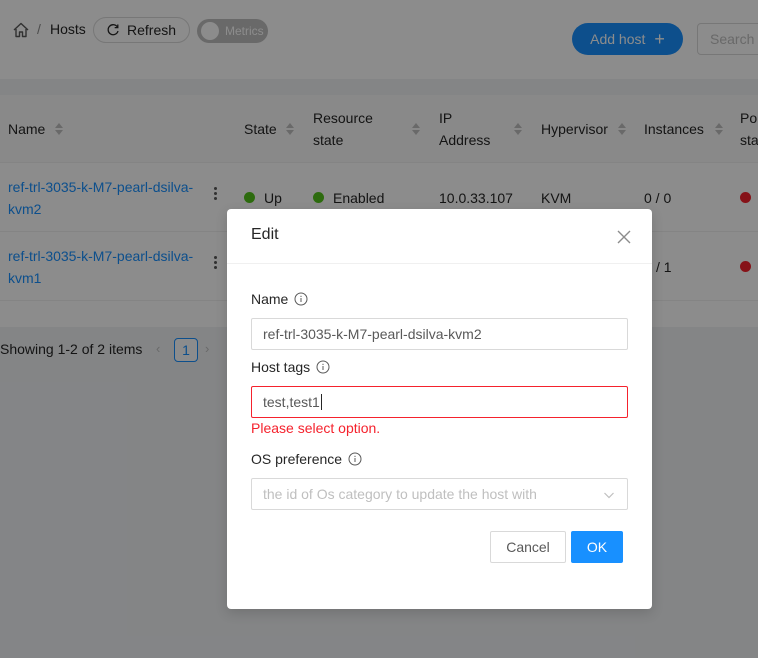 The width and height of the screenshot is (758, 658). What do you see at coordinates (597, 547) in the screenshot?
I see `ok-button: OK` at bounding box center [597, 547].